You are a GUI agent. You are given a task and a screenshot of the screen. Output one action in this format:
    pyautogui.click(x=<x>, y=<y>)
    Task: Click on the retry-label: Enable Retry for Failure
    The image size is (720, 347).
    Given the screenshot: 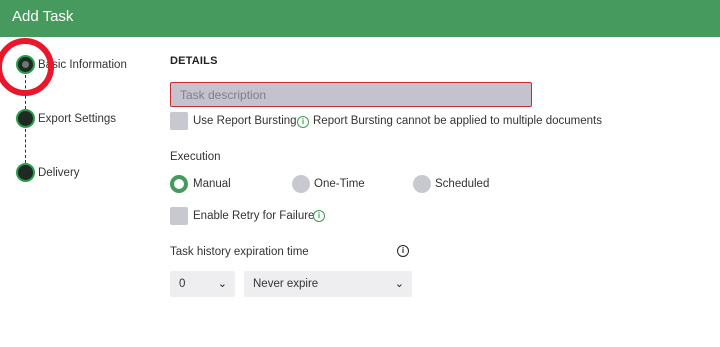 What is the action you would take?
    pyautogui.click(x=254, y=216)
    